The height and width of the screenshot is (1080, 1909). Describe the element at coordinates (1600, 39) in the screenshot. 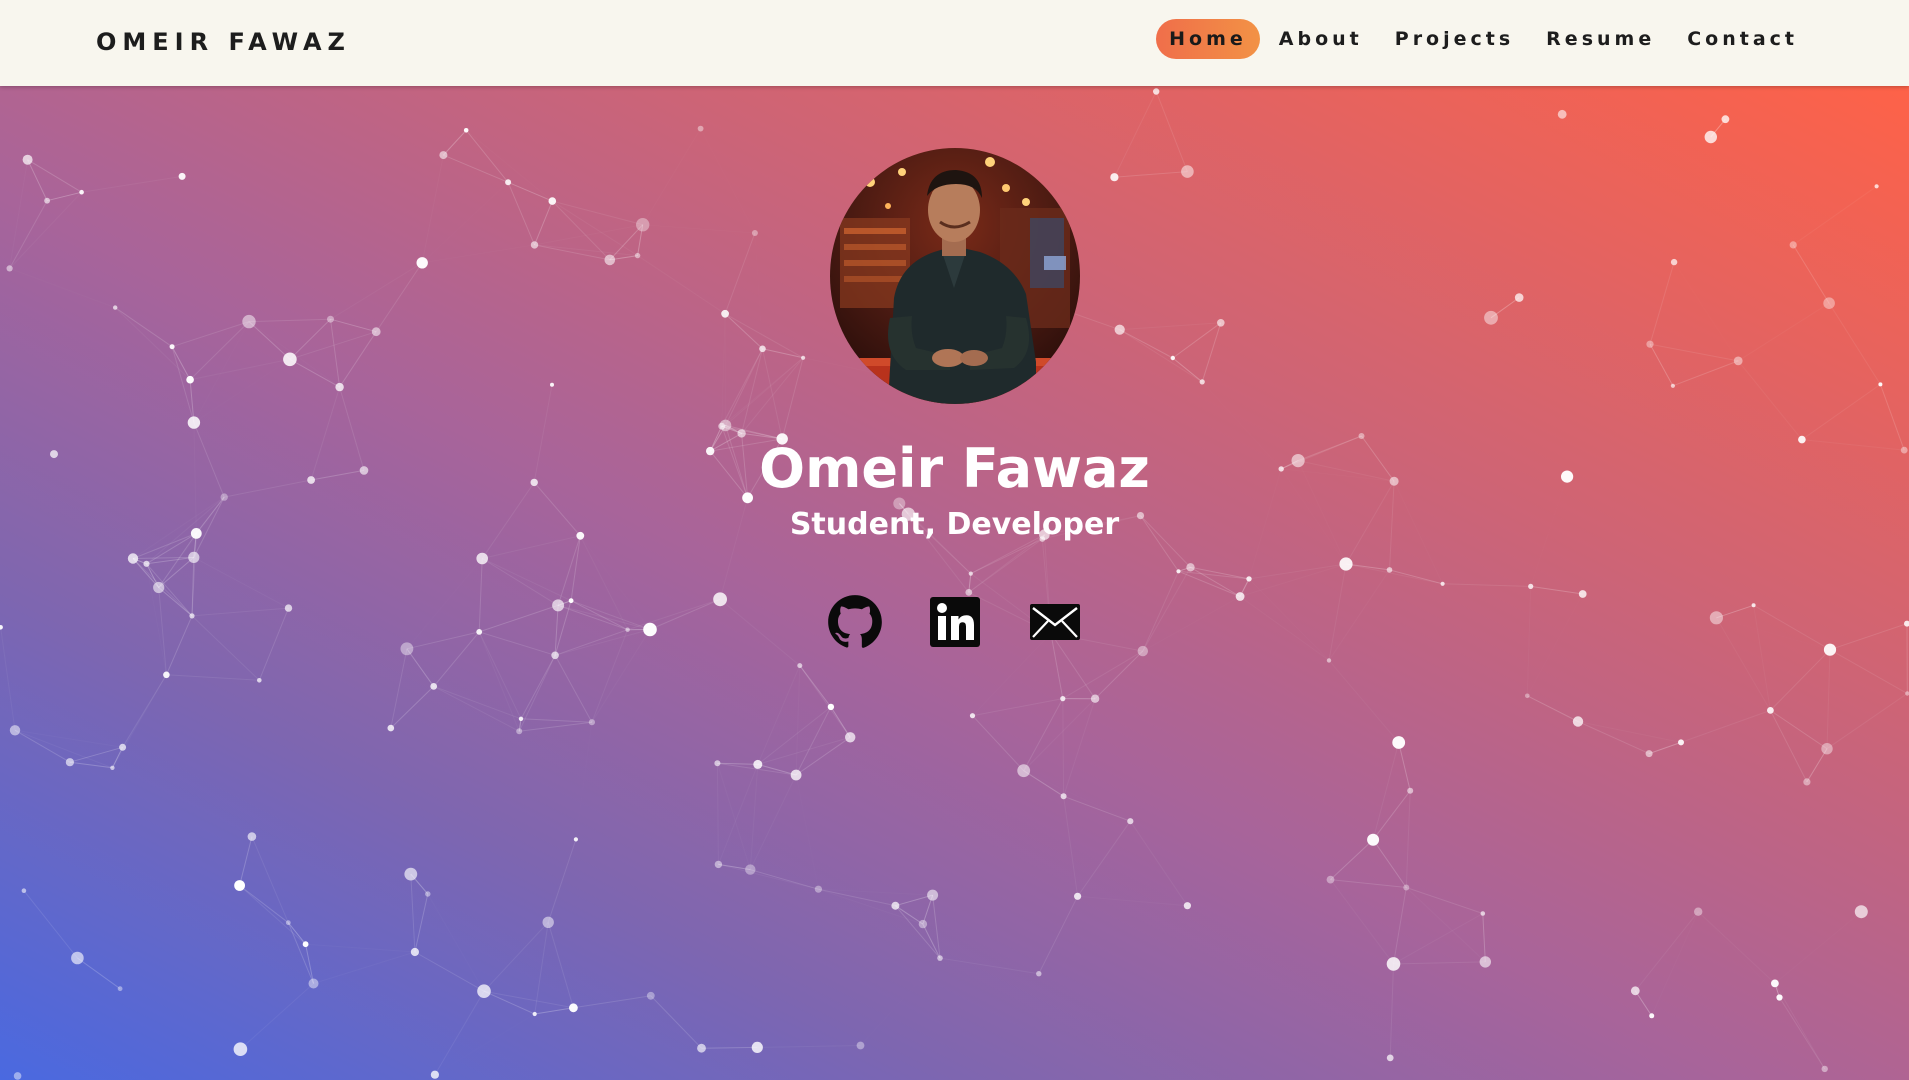

I see `nav-item-resume: Resume` at that location.